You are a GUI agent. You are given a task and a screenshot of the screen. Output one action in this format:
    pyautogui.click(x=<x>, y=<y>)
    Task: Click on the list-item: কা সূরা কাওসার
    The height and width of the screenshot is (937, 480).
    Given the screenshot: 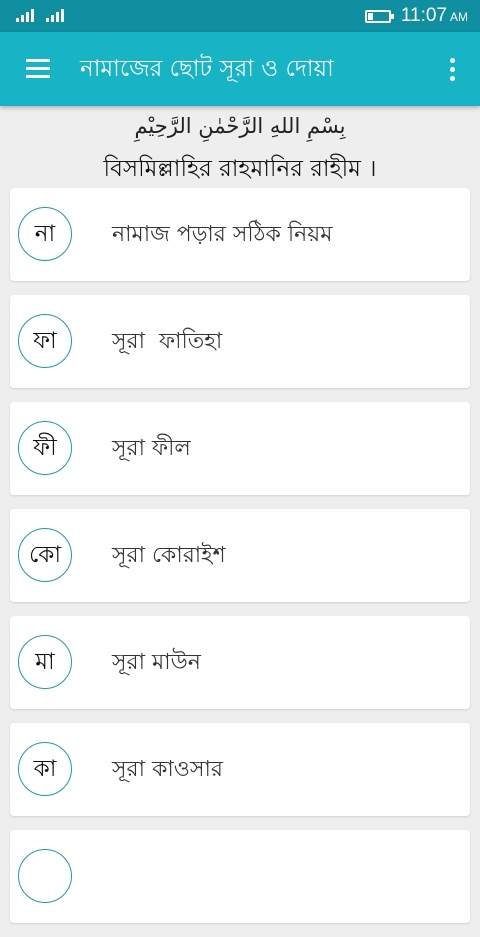 What is the action you would take?
    pyautogui.click(x=240, y=769)
    